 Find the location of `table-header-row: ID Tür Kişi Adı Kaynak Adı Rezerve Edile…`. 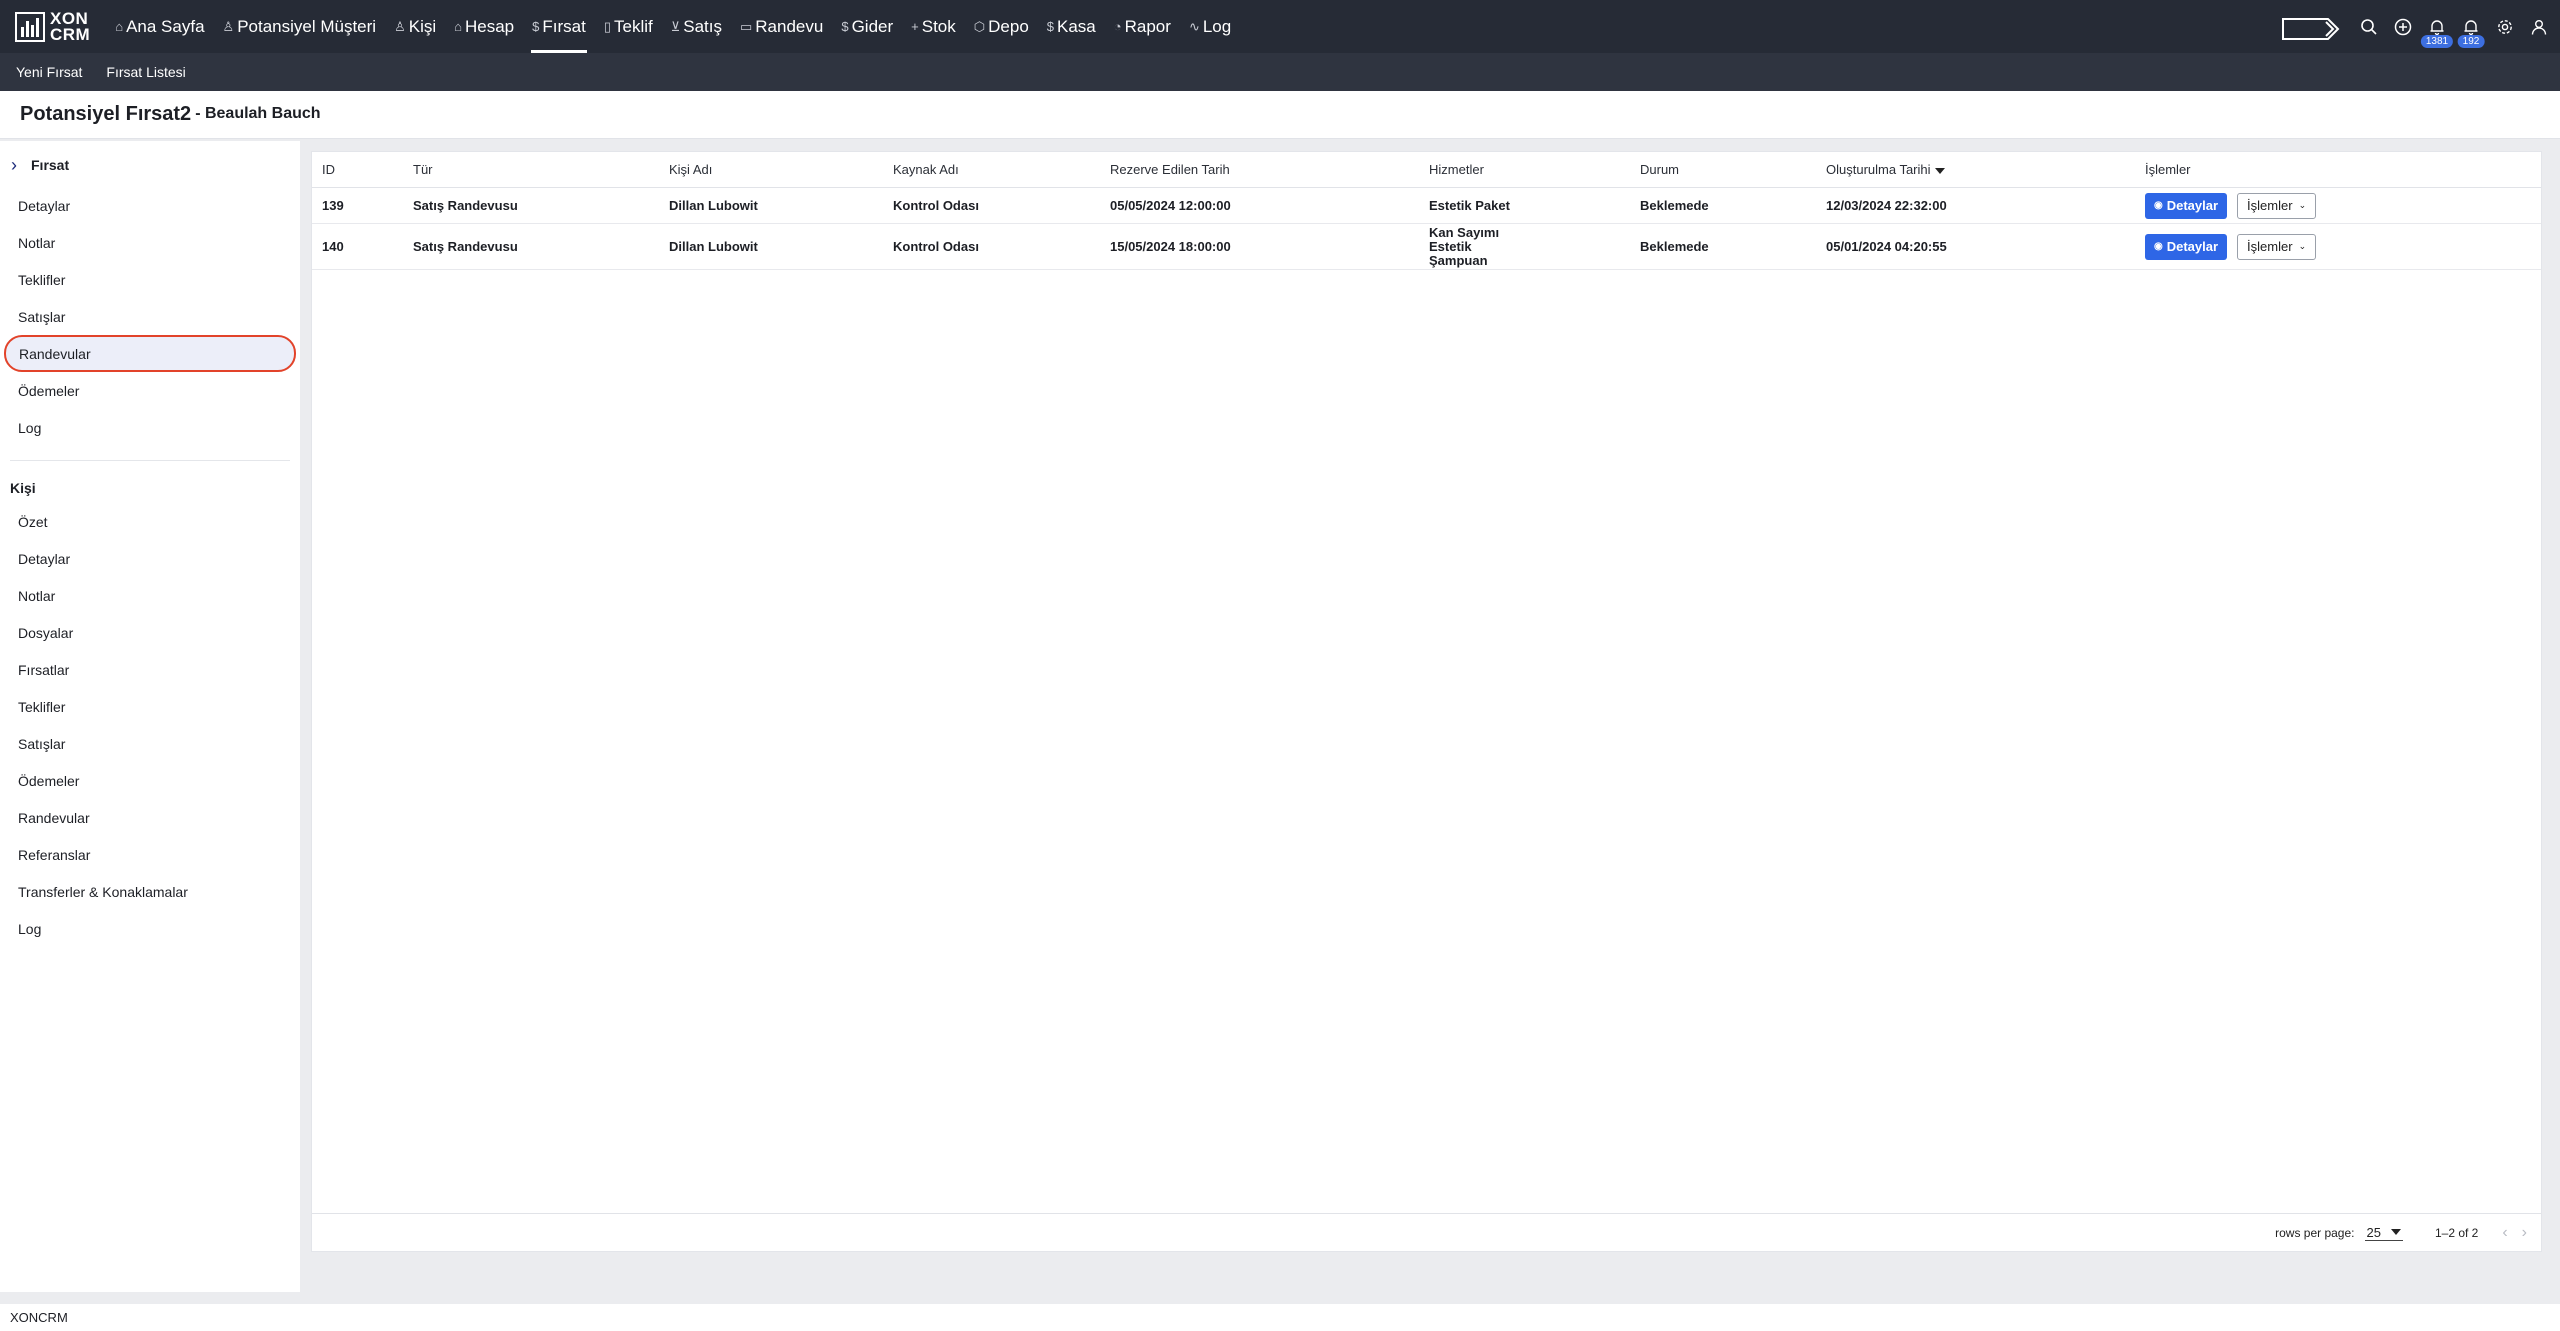

table-header-row: ID Tür Kişi Adı Kaynak Adı Rezerve Edile… is located at coordinates (1426, 170).